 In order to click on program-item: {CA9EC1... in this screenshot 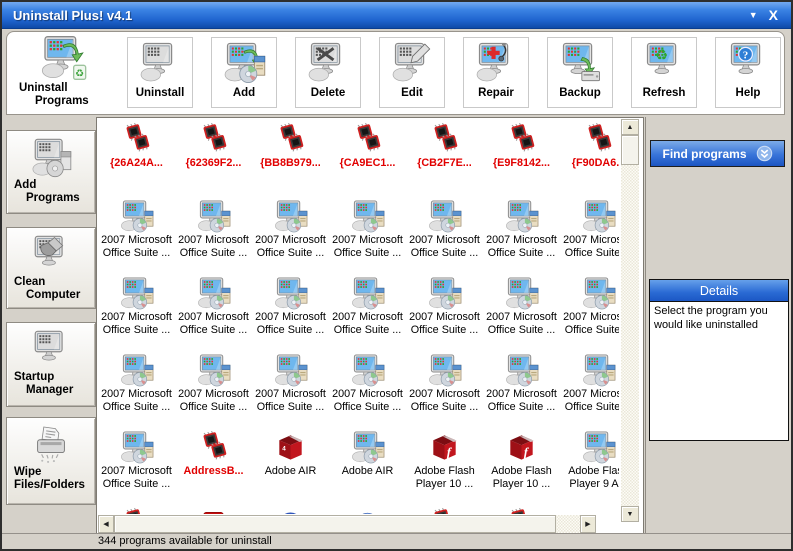, I will do `click(367, 157)`.